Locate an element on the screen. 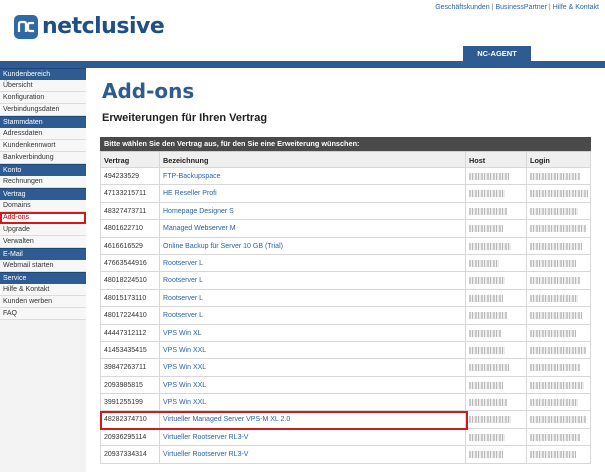 The image size is (605, 472). sidebar-item: Hilfe & Kontakt is located at coordinates (43, 290).